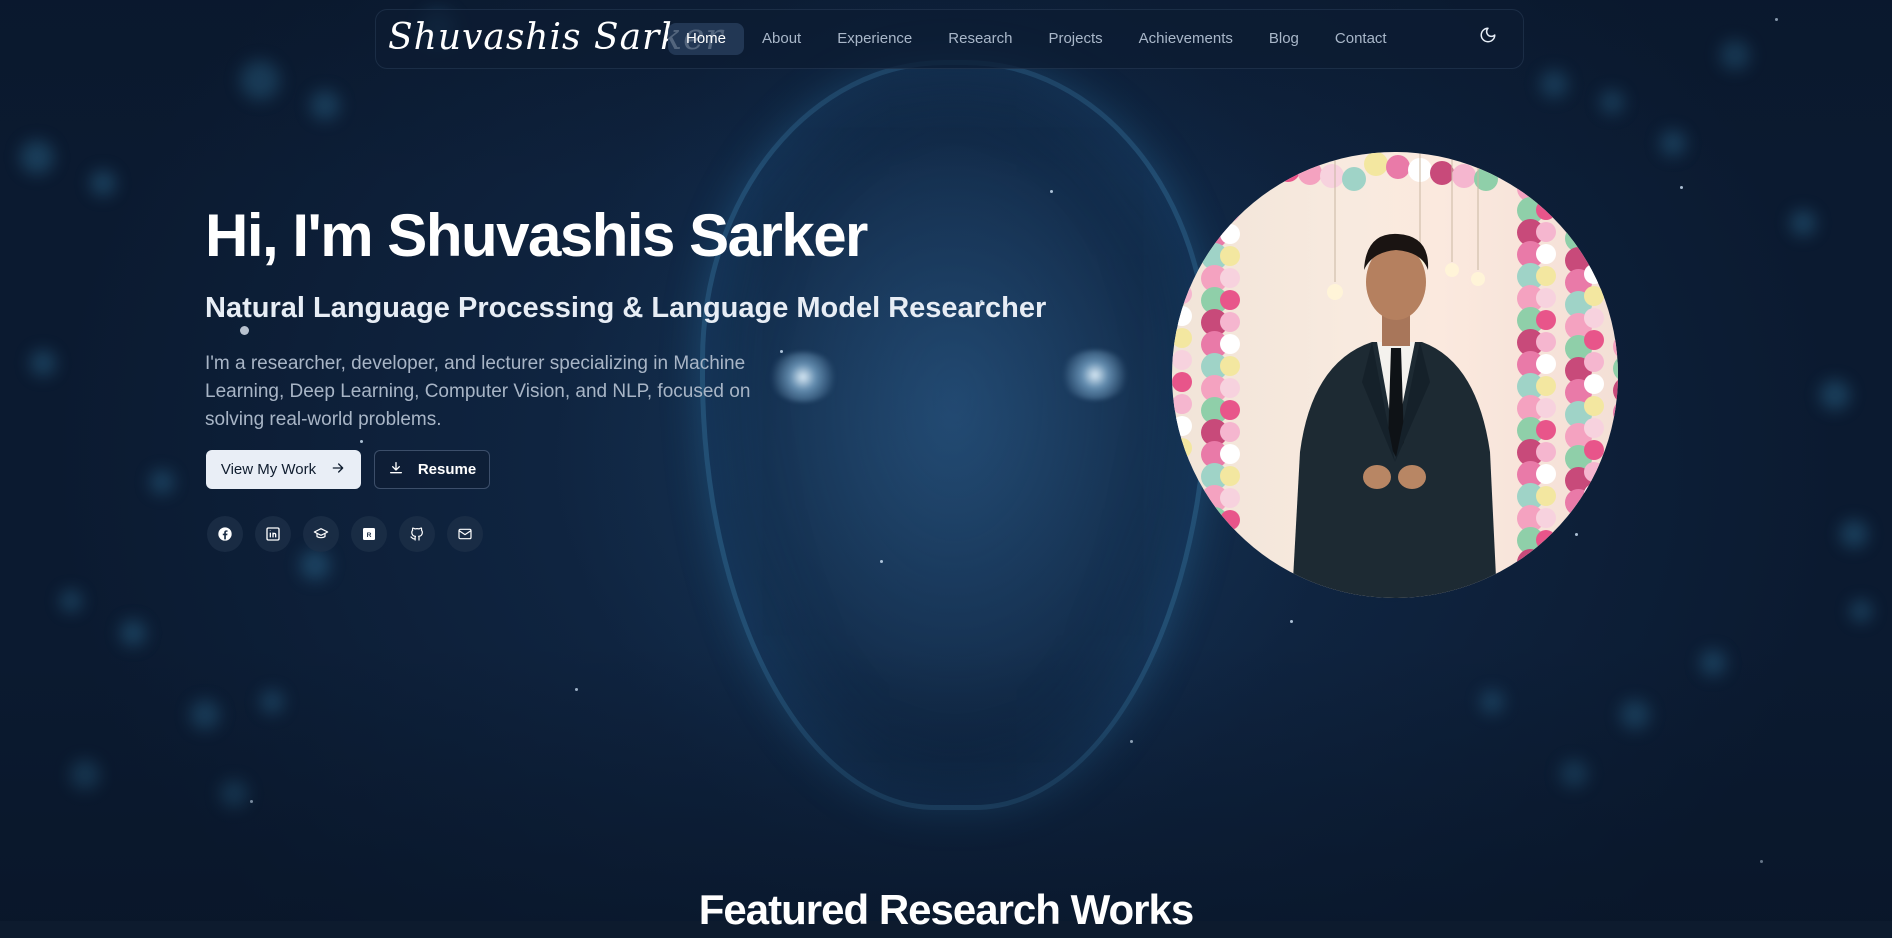 This screenshot has width=1892, height=938. What do you see at coordinates (345, 534) in the screenshot?
I see `social-links: R` at bounding box center [345, 534].